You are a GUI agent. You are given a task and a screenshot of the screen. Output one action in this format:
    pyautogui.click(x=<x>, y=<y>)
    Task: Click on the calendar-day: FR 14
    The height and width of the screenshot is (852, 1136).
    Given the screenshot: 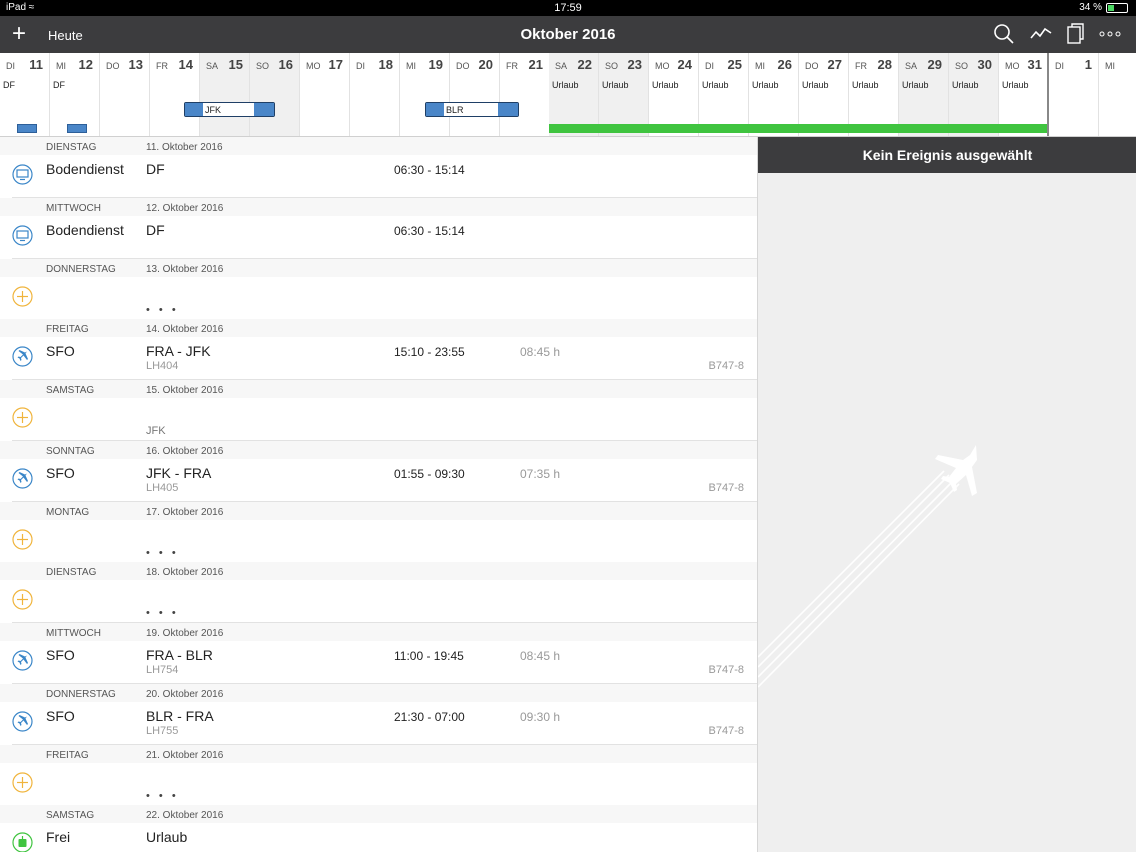 What is the action you would take?
    pyautogui.click(x=175, y=94)
    